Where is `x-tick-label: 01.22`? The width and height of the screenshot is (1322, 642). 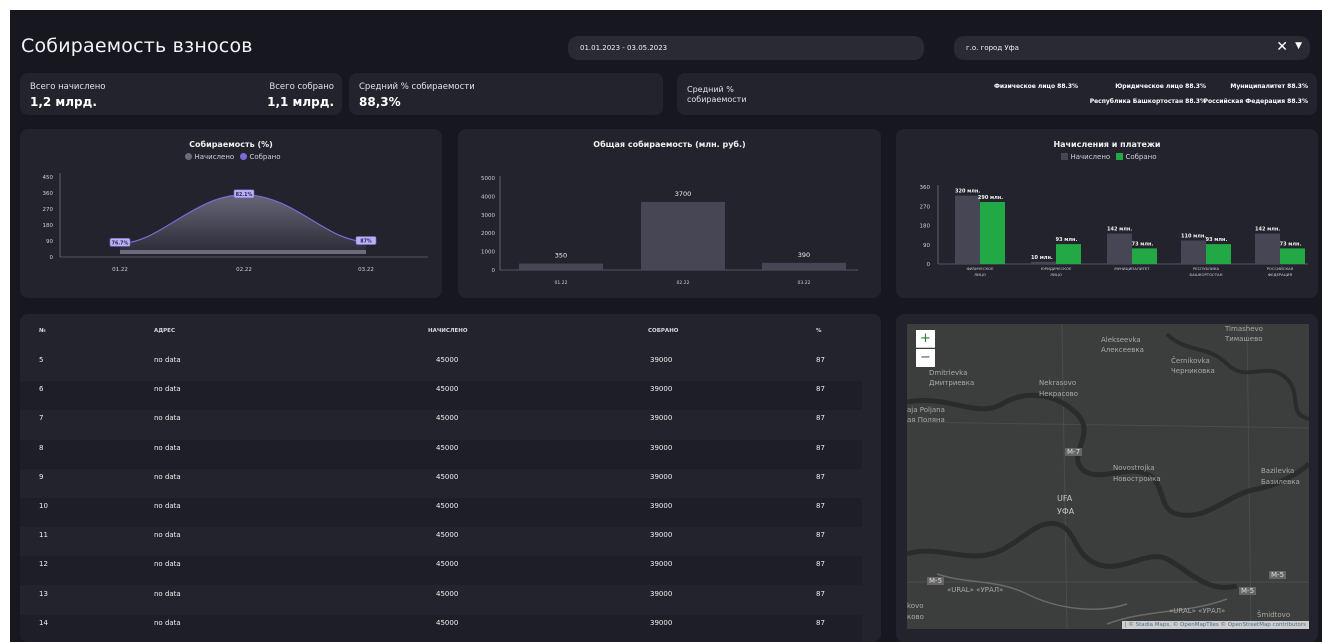
x-tick-label: 01.22 is located at coordinates (120, 270).